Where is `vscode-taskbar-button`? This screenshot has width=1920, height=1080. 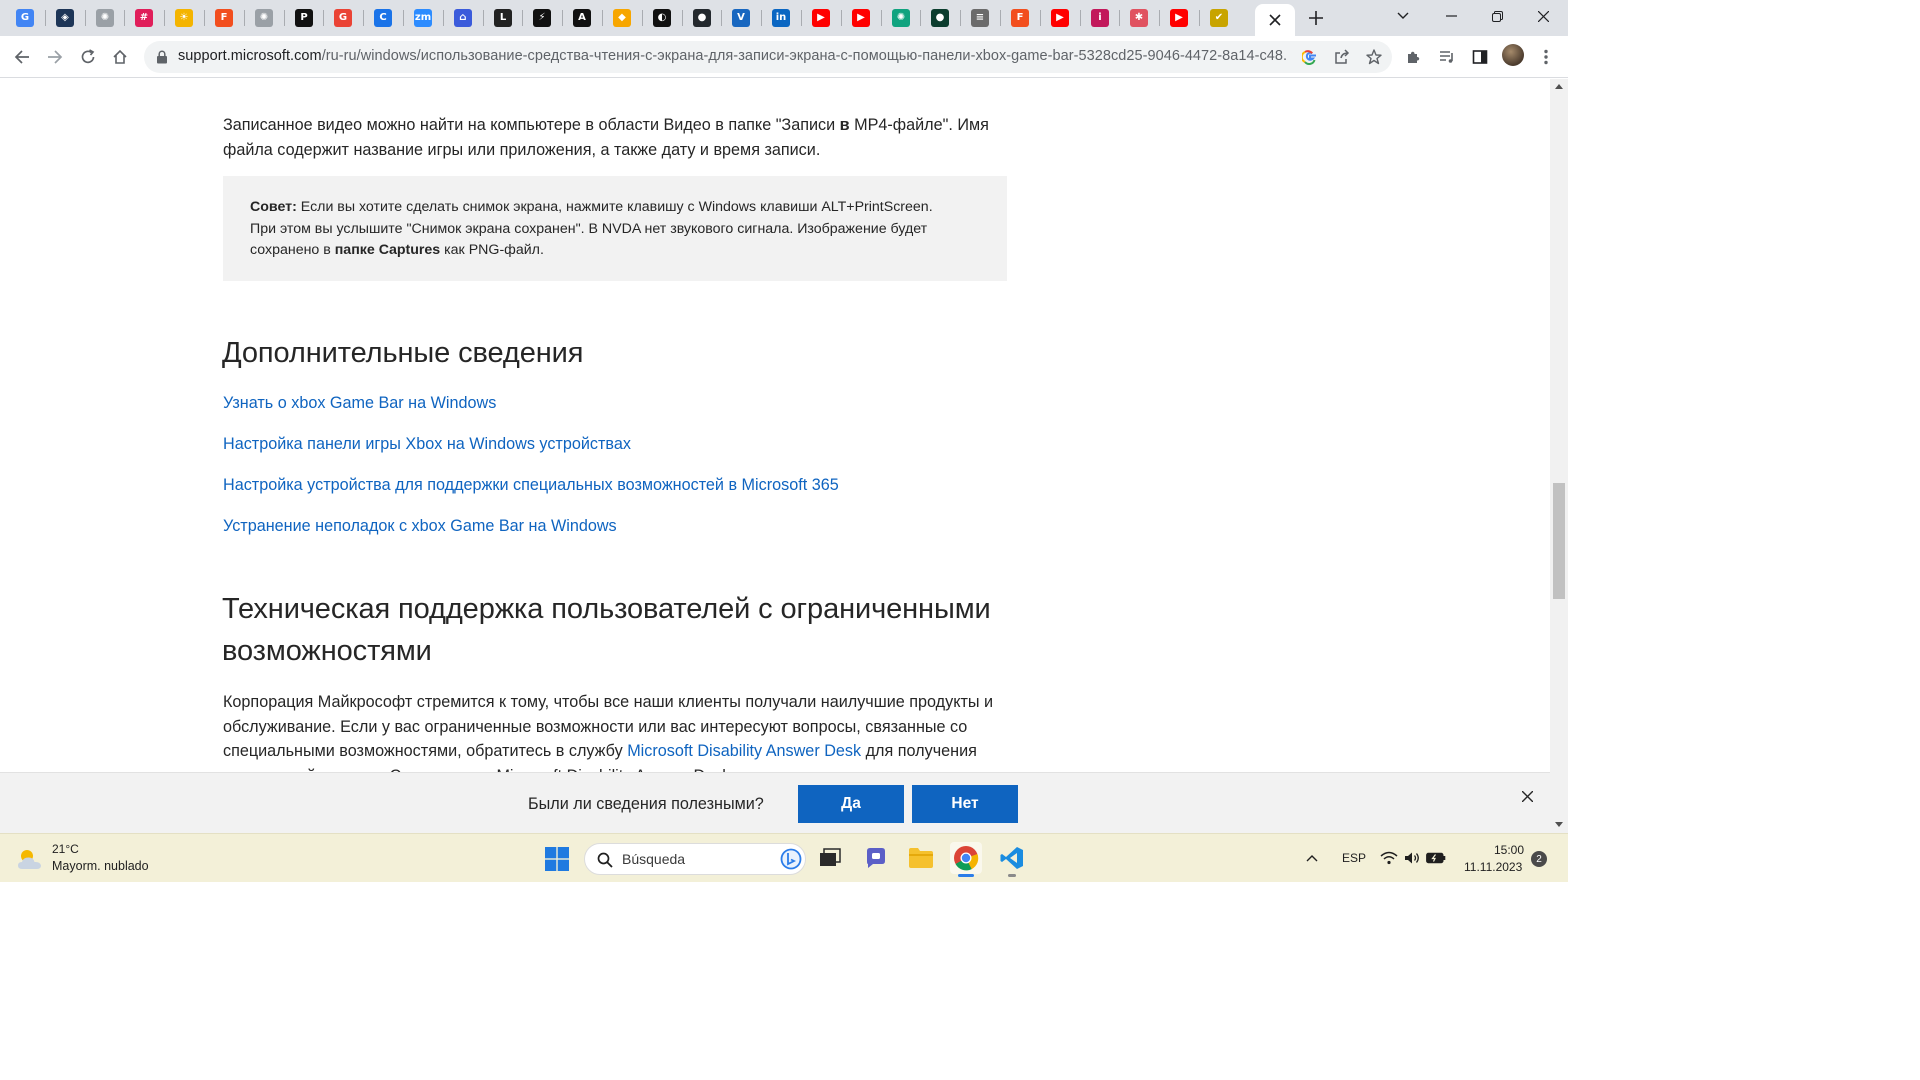 vscode-taskbar-button is located at coordinates (1012, 859).